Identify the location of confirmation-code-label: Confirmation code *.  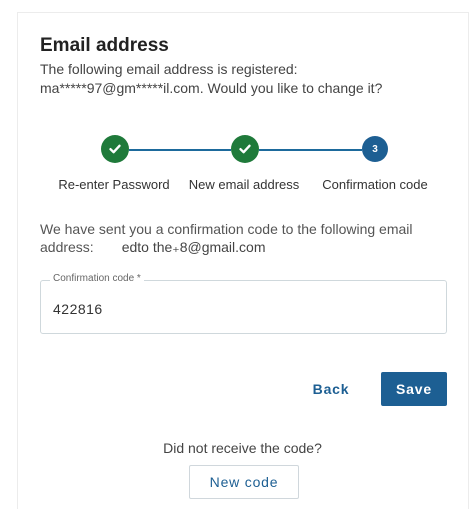
(97, 278).